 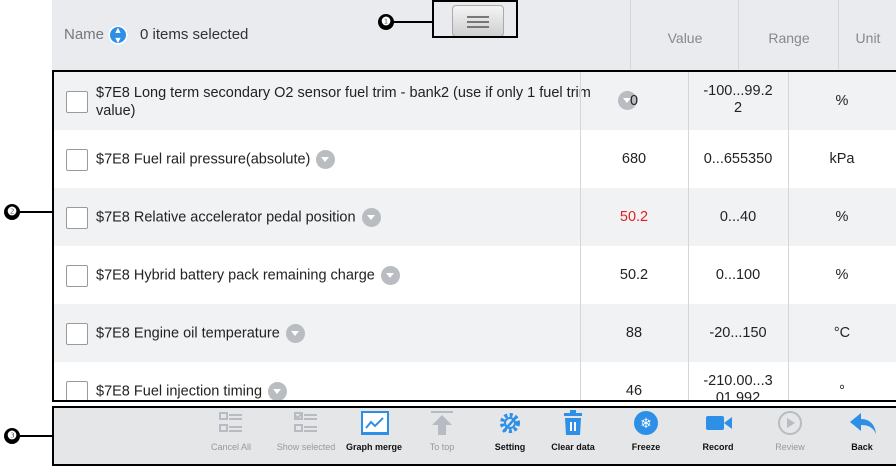 What do you see at coordinates (790, 423) in the screenshot?
I see `play-icon` at bounding box center [790, 423].